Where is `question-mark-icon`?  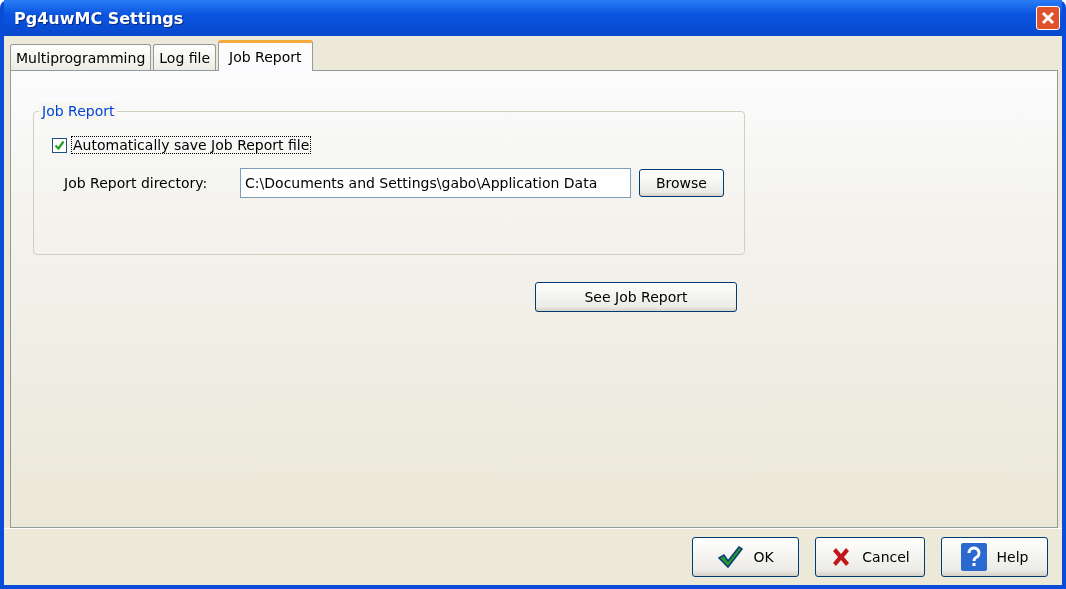
question-mark-icon is located at coordinates (973, 557).